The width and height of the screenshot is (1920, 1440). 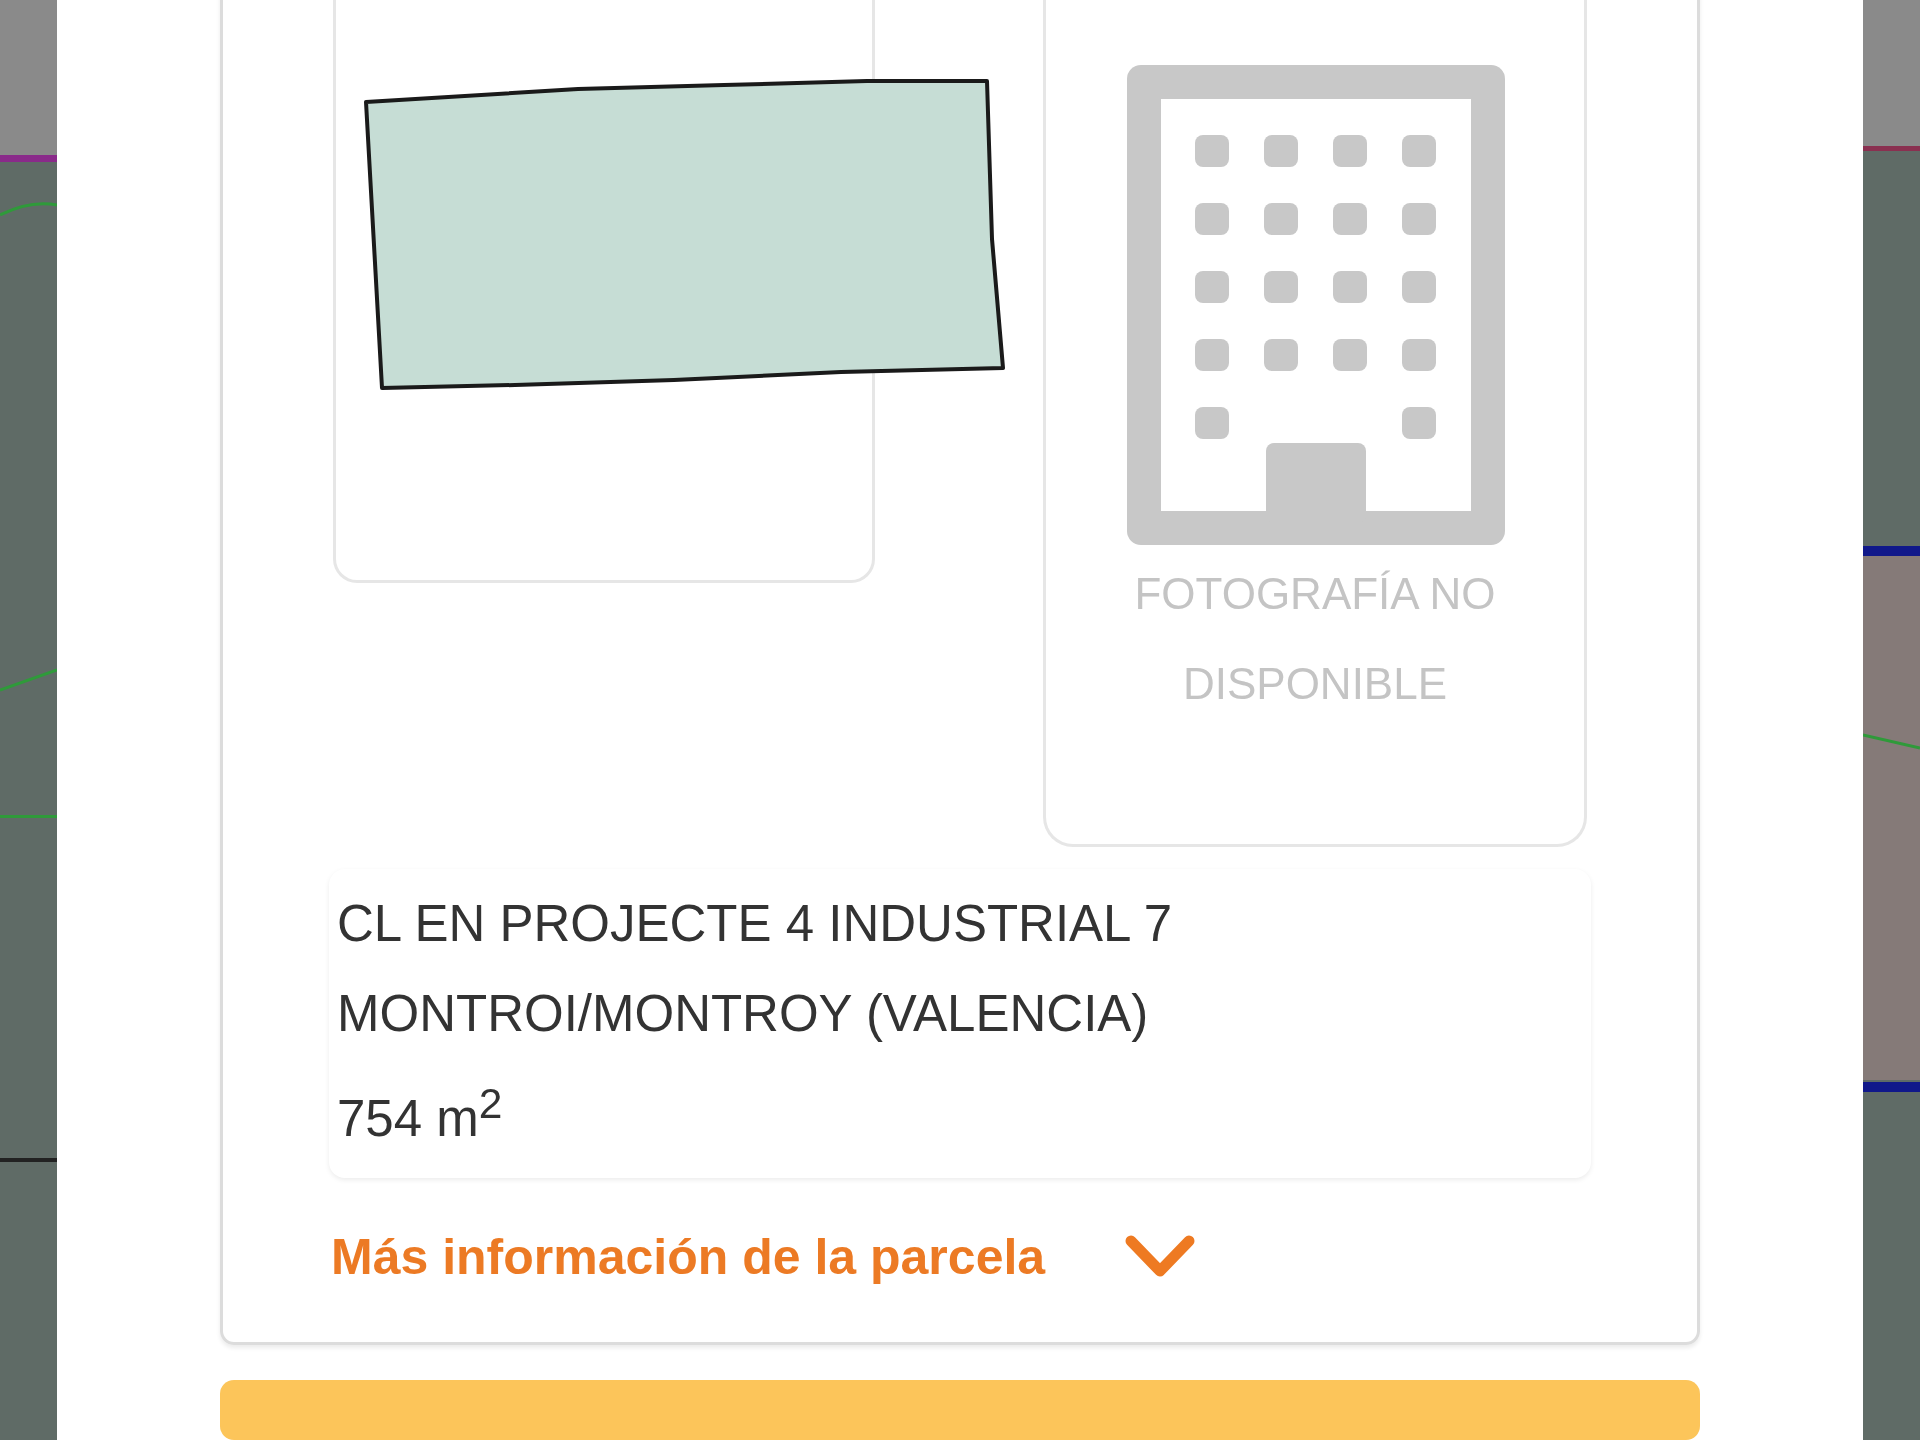 What do you see at coordinates (1160, 1257) in the screenshot?
I see `chevron-icon` at bounding box center [1160, 1257].